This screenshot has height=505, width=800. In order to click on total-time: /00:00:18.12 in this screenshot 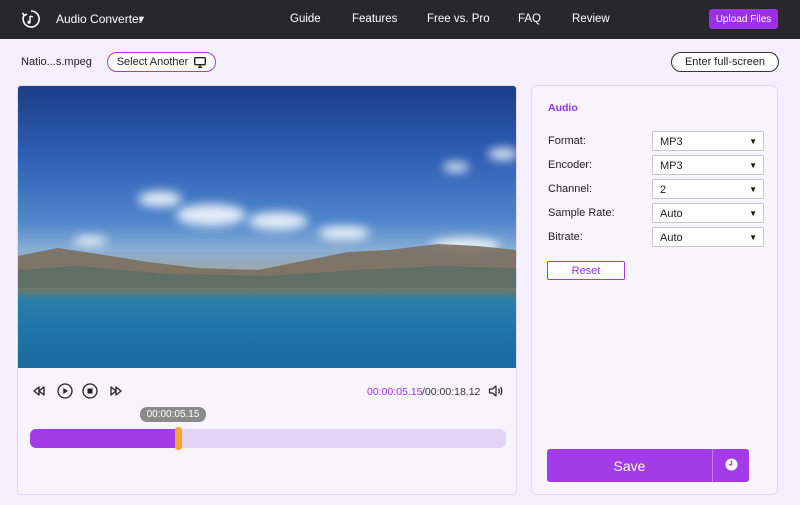, I will do `click(451, 392)`.